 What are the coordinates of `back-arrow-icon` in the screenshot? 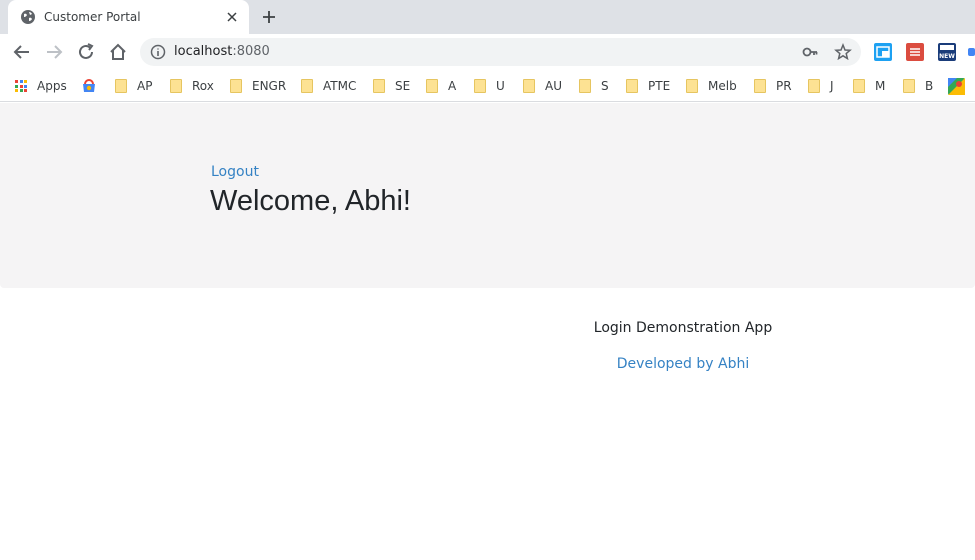 It's located at (22, 52).